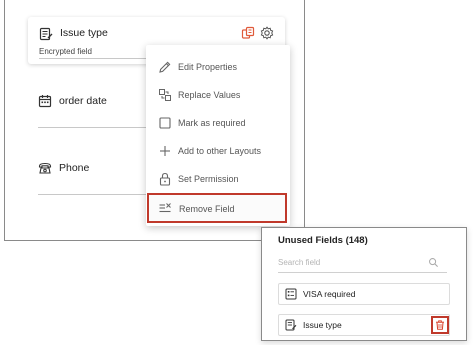 The height and width of the screenshot is (345, 474). Describe the element at coordinates (356, 240) in the screenshot. I see `unused-fields-count: (148)` at that location.